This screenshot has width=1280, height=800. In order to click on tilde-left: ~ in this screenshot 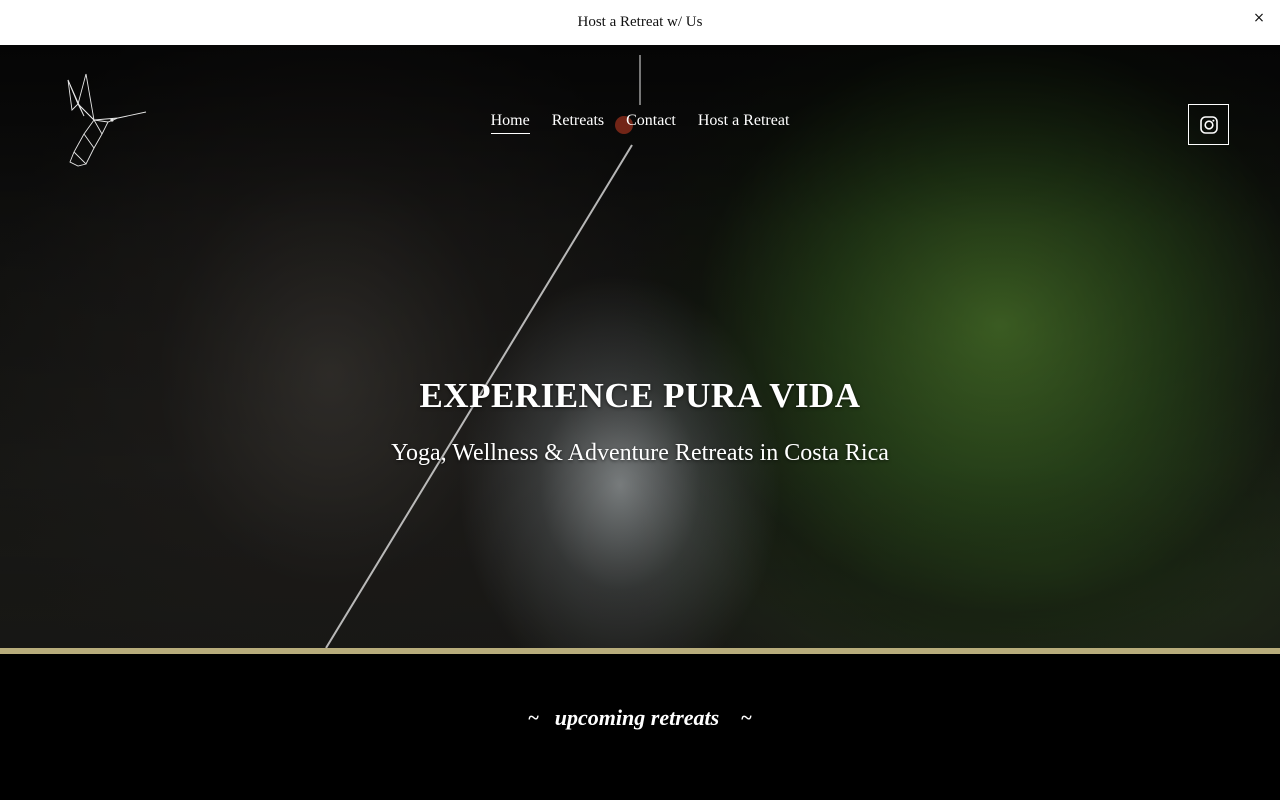, I will do `click(533, 717)`.